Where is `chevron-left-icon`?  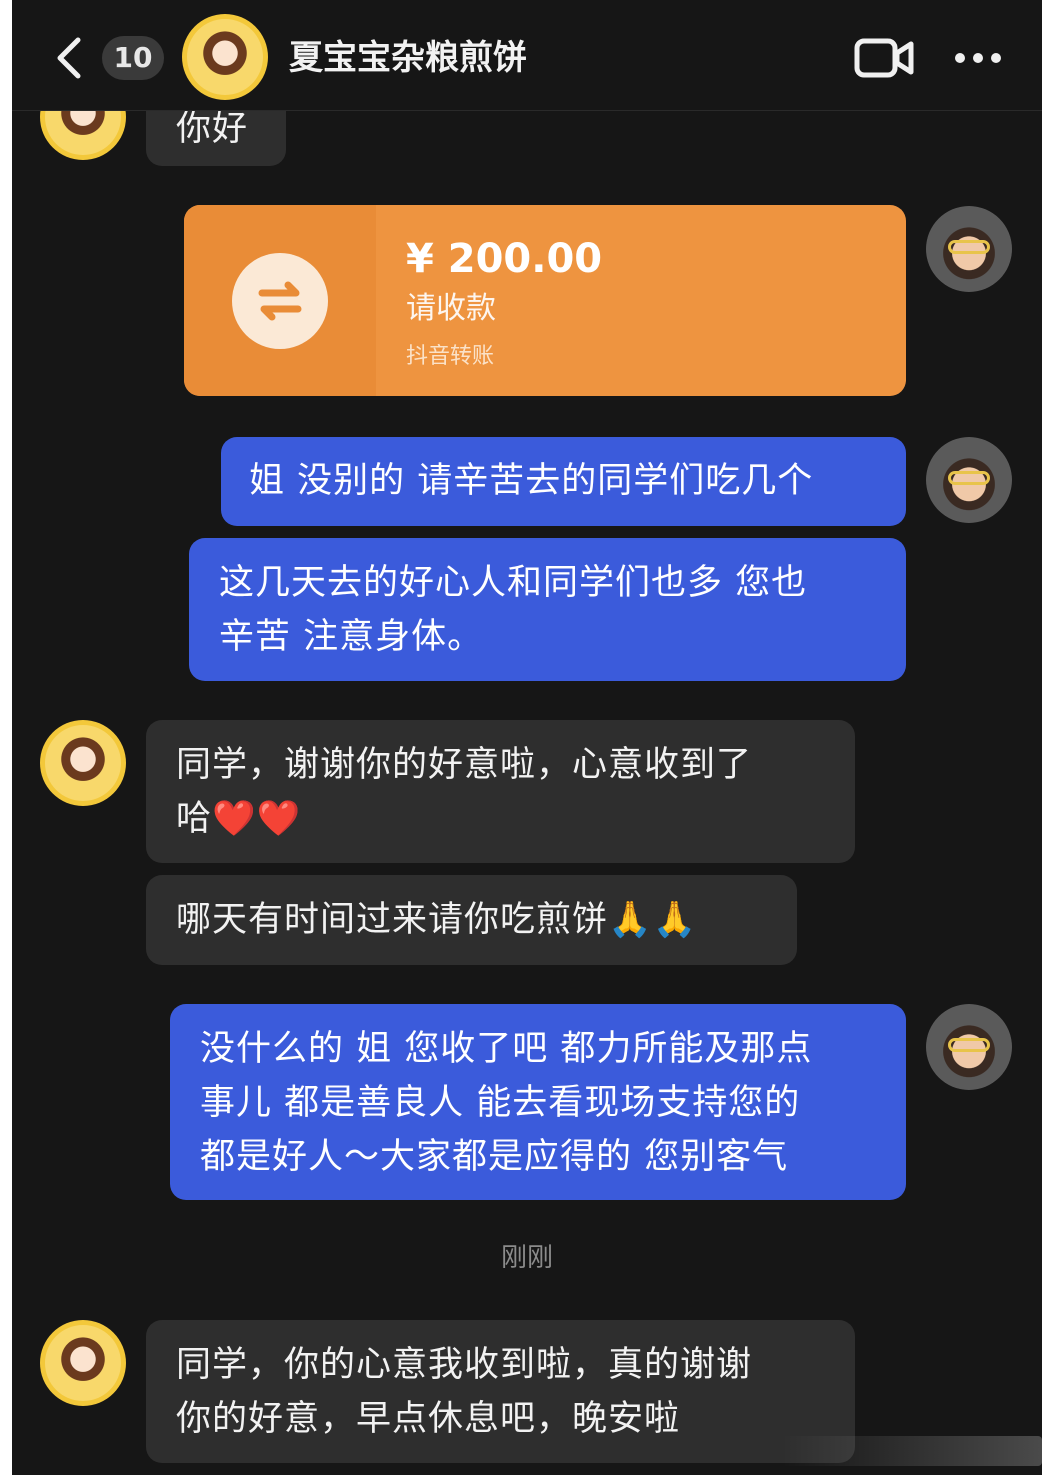 chevron-left-icon is located at coordinates (69, 58).